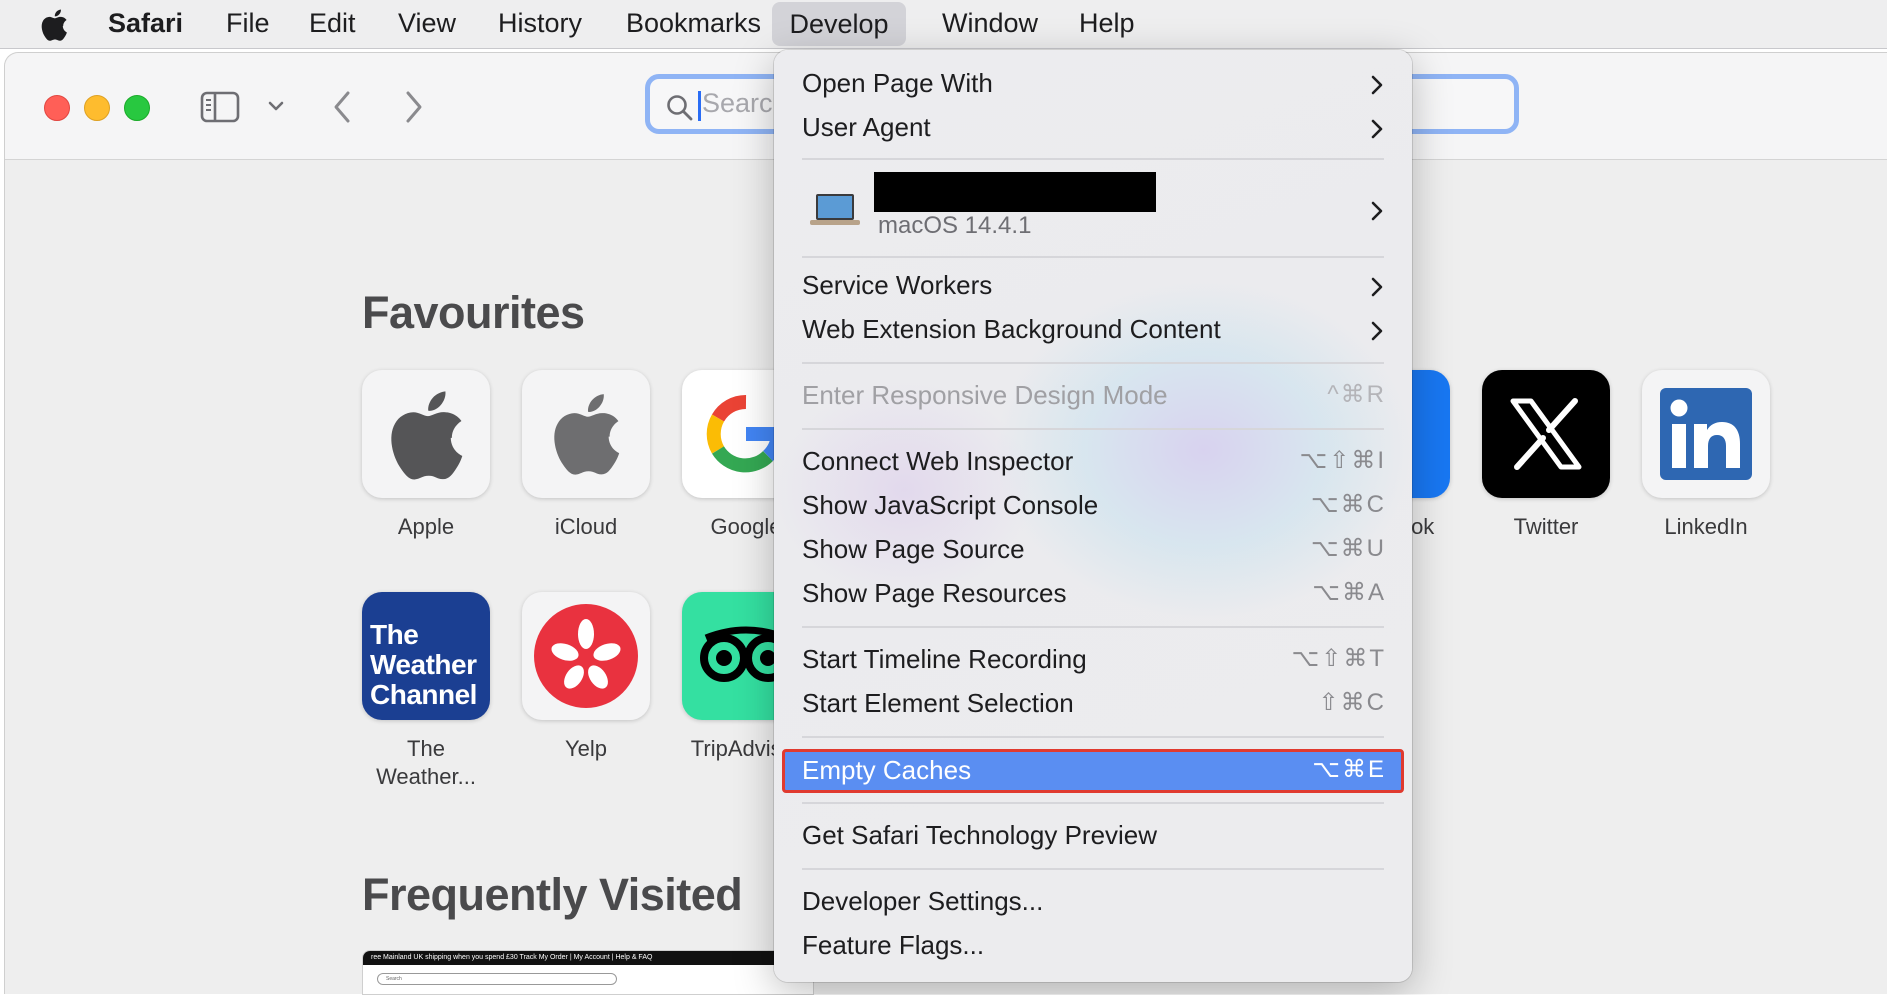 The height and width of the screenshot is (995, 1887). I want to click on yelp-logo-icon, so click(586, 656).